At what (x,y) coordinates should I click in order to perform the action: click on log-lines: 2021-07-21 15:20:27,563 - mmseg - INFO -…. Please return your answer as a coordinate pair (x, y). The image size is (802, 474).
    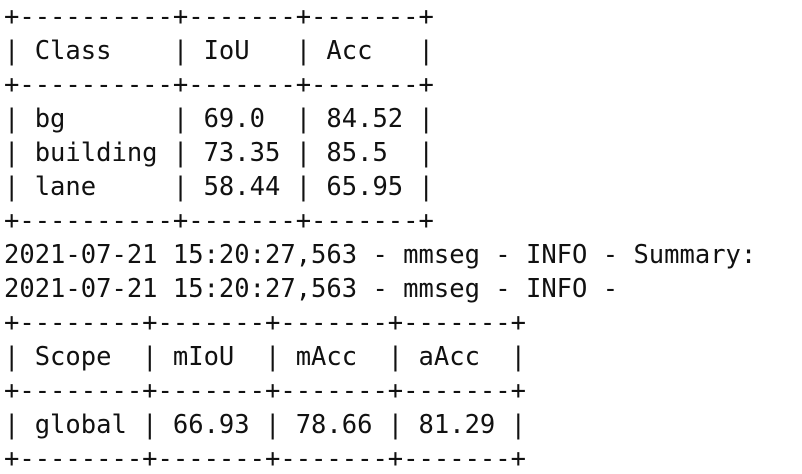
    Looking at the image, I should click on (403, 272).